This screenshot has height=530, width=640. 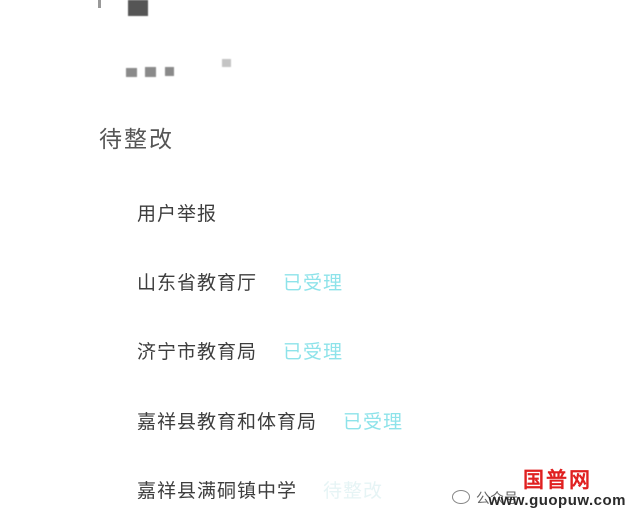 I want to click on progress-step: 用户举报, so click(x=177, y=214).